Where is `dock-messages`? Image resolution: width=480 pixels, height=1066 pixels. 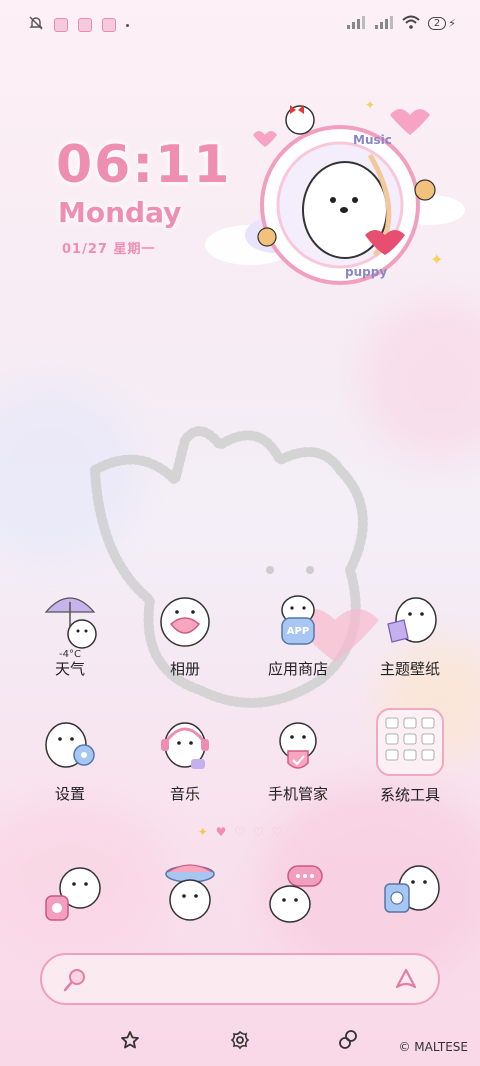 dock-messages is located at coordinates (302, 895).